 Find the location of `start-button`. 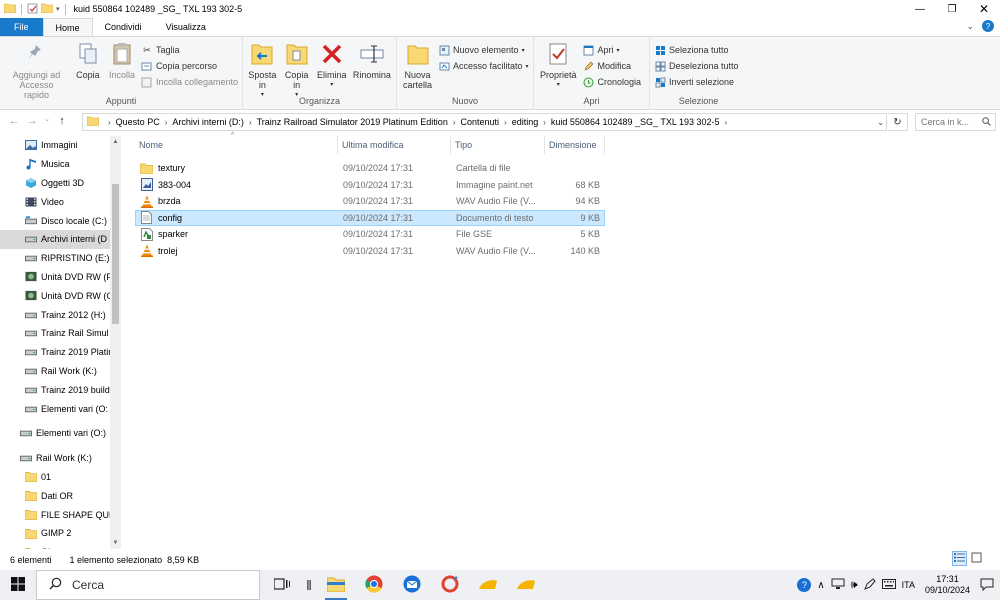

start-button is located at coordinates (18, 585).